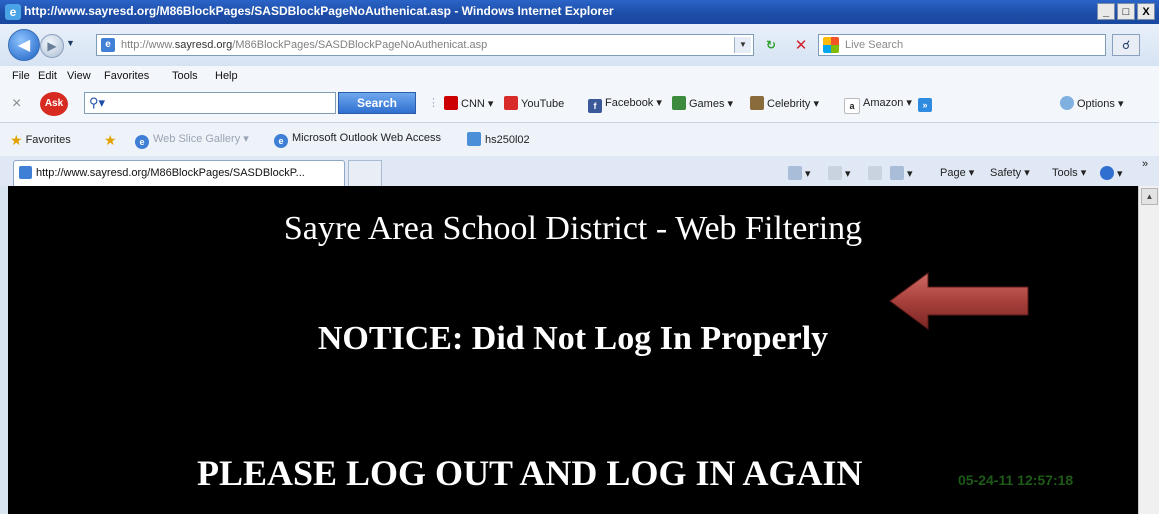 Image resolution: width=1159 pixels, height=514 pixels. I want to click on favorites-item-label: Web Slice Gallery ▾, so click(201, 139).